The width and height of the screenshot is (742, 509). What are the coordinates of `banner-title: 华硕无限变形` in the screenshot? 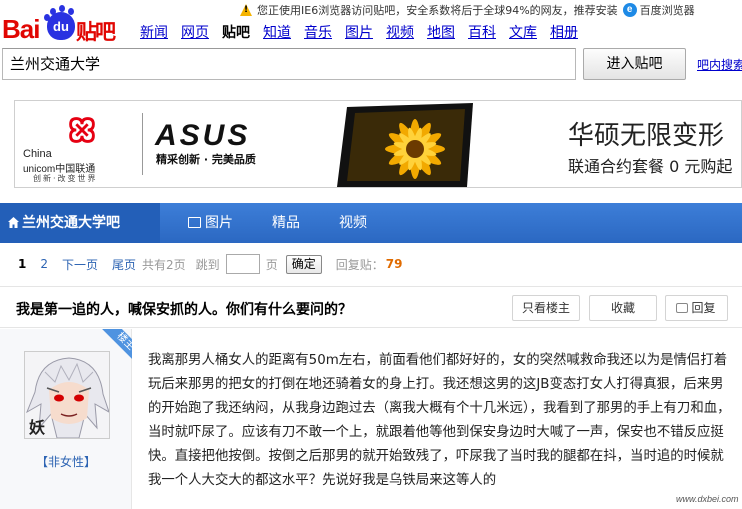 It's located at (646, 136).